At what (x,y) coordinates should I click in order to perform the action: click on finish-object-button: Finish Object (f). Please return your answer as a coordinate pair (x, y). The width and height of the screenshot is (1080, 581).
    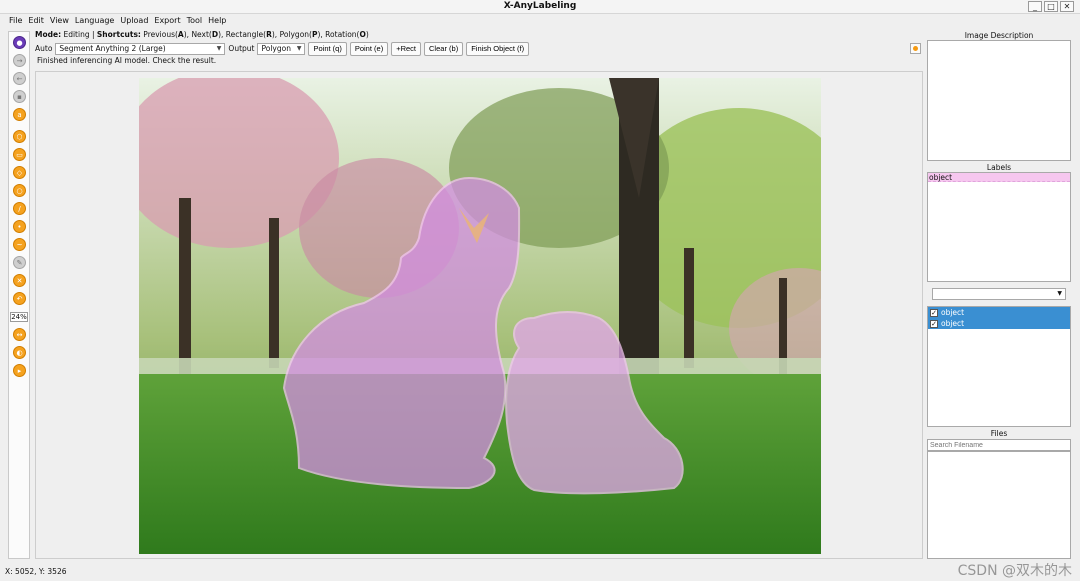
    Looking at the image, I should click on (498, 48).